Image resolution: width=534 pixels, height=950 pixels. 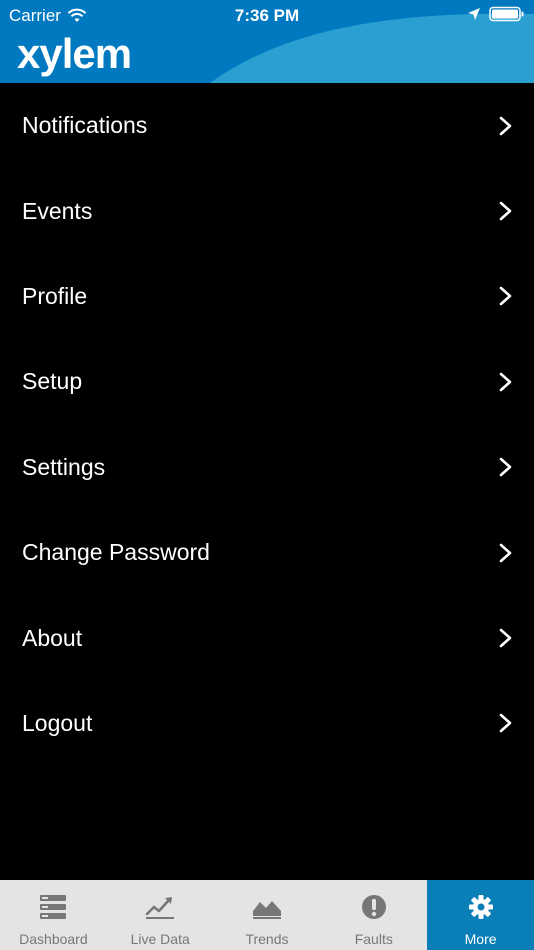 I want to click on status-bar: Carrier 7:36 PM, so click(x=267, y=15).